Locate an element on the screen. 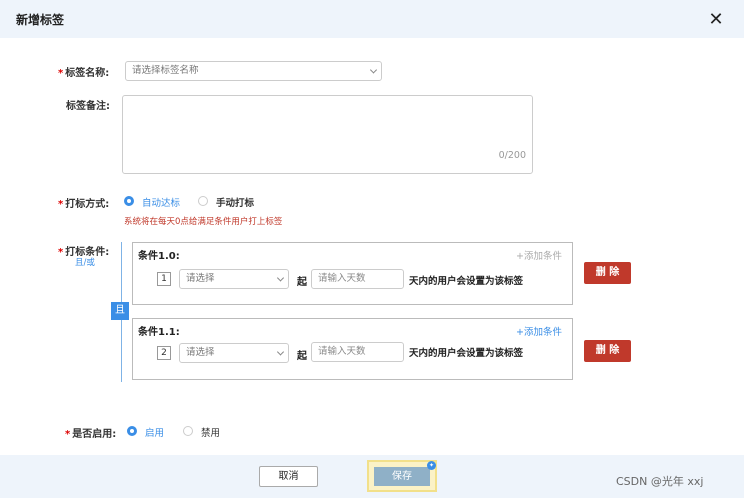 The width and height of the screenshot is (744, 498). condition-card: 条件1.1: +添加条件 2 请选择 起 请输入天数 天内的用户会设置为该标签 is located at coordinates (352, 349).